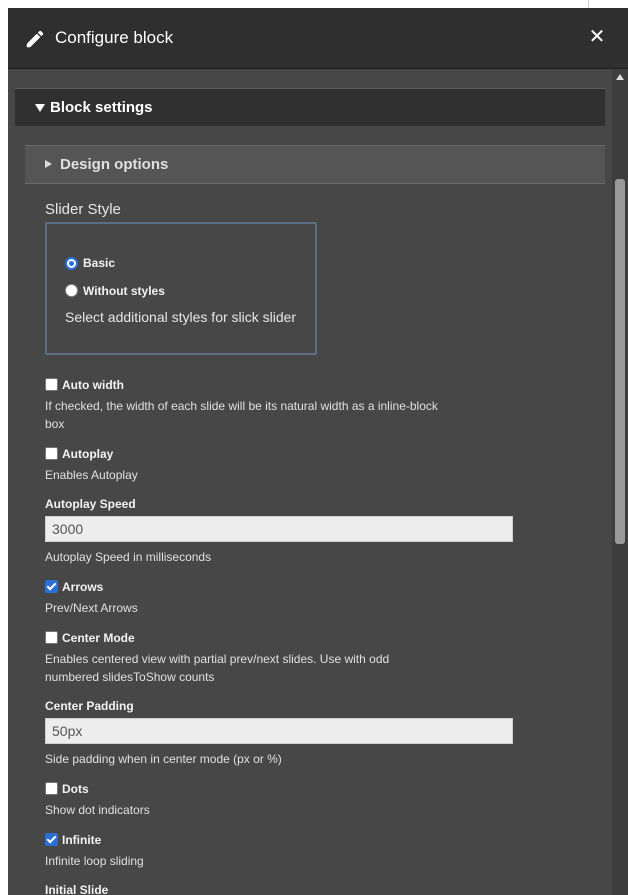  What do you see at coordinates (97, 810) in the screenshot?
I see `dots-description: Show dot indicators` at bounding box center [97, 810].